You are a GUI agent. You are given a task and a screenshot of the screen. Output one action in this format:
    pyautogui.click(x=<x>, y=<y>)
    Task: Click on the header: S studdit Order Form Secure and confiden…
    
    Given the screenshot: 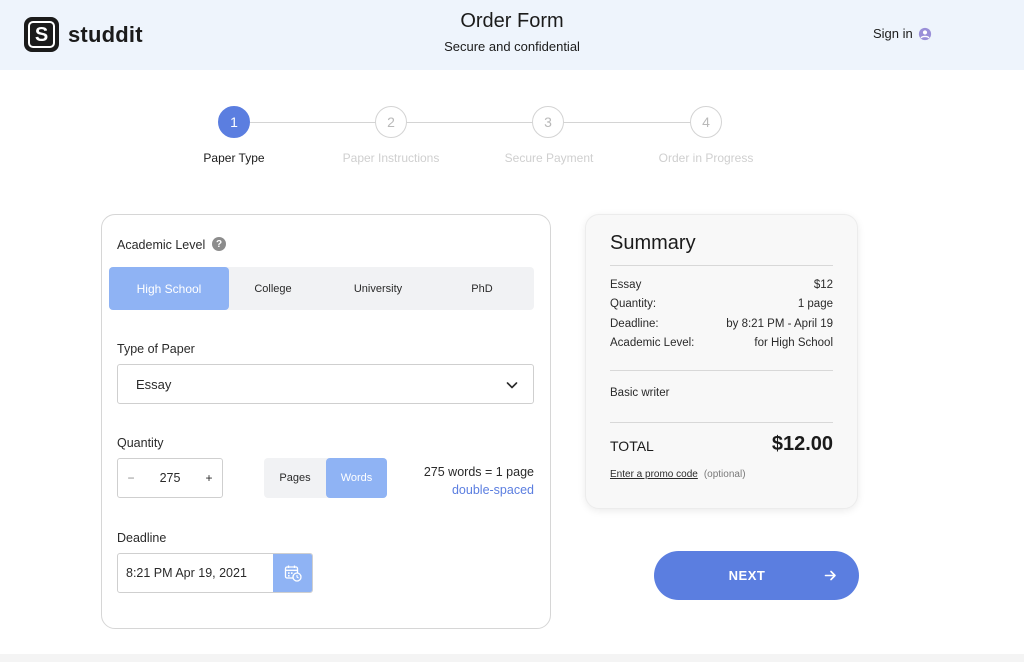 What is the action you would take?
    pyautogui.click(x=512, y=35)
    